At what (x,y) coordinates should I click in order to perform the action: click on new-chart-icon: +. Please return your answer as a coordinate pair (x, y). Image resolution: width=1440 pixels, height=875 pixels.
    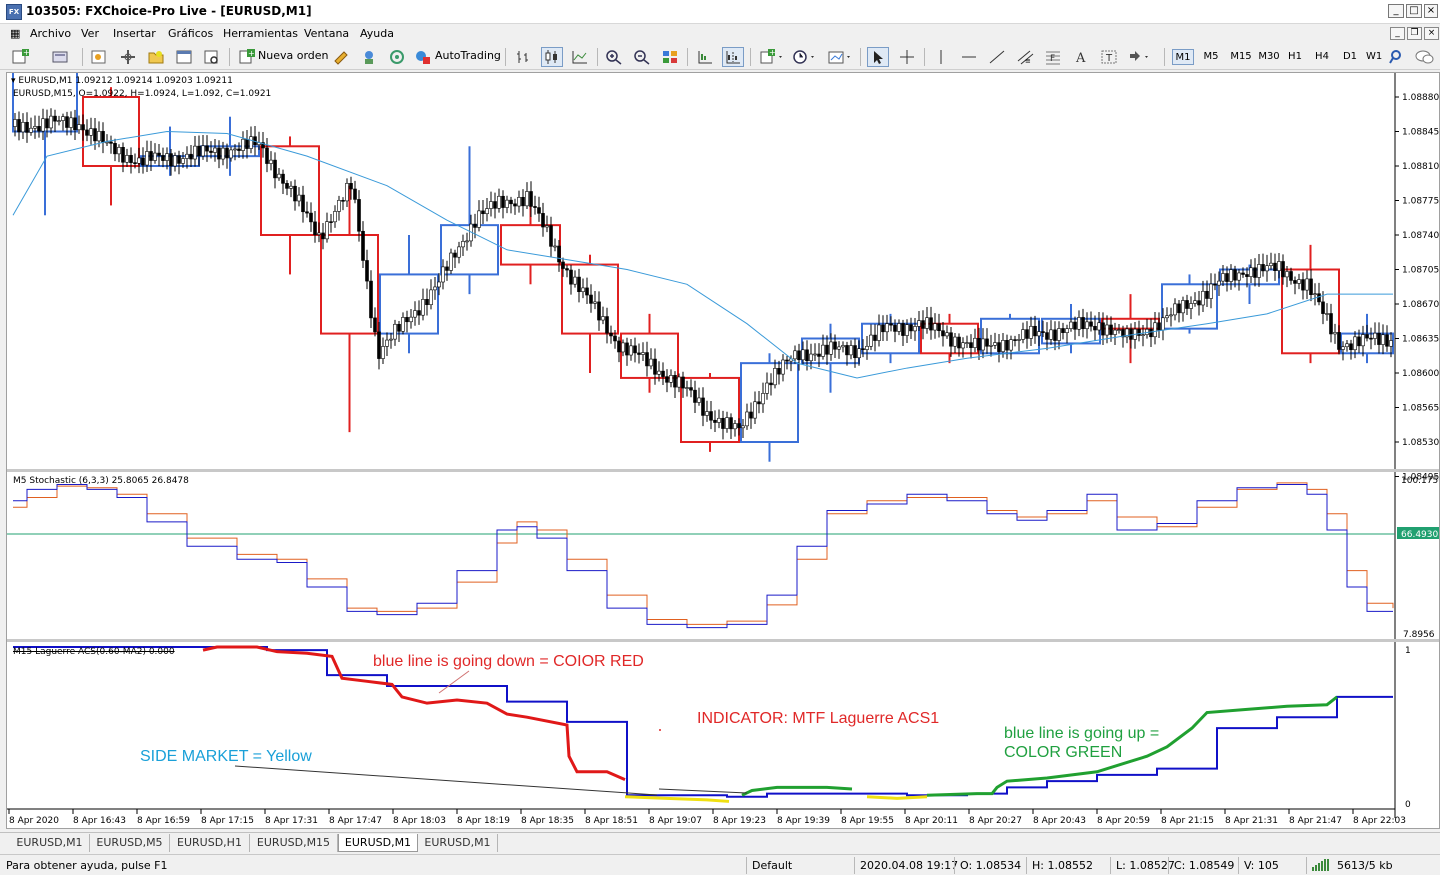
    Looking at the image, I should click on (21, 57).